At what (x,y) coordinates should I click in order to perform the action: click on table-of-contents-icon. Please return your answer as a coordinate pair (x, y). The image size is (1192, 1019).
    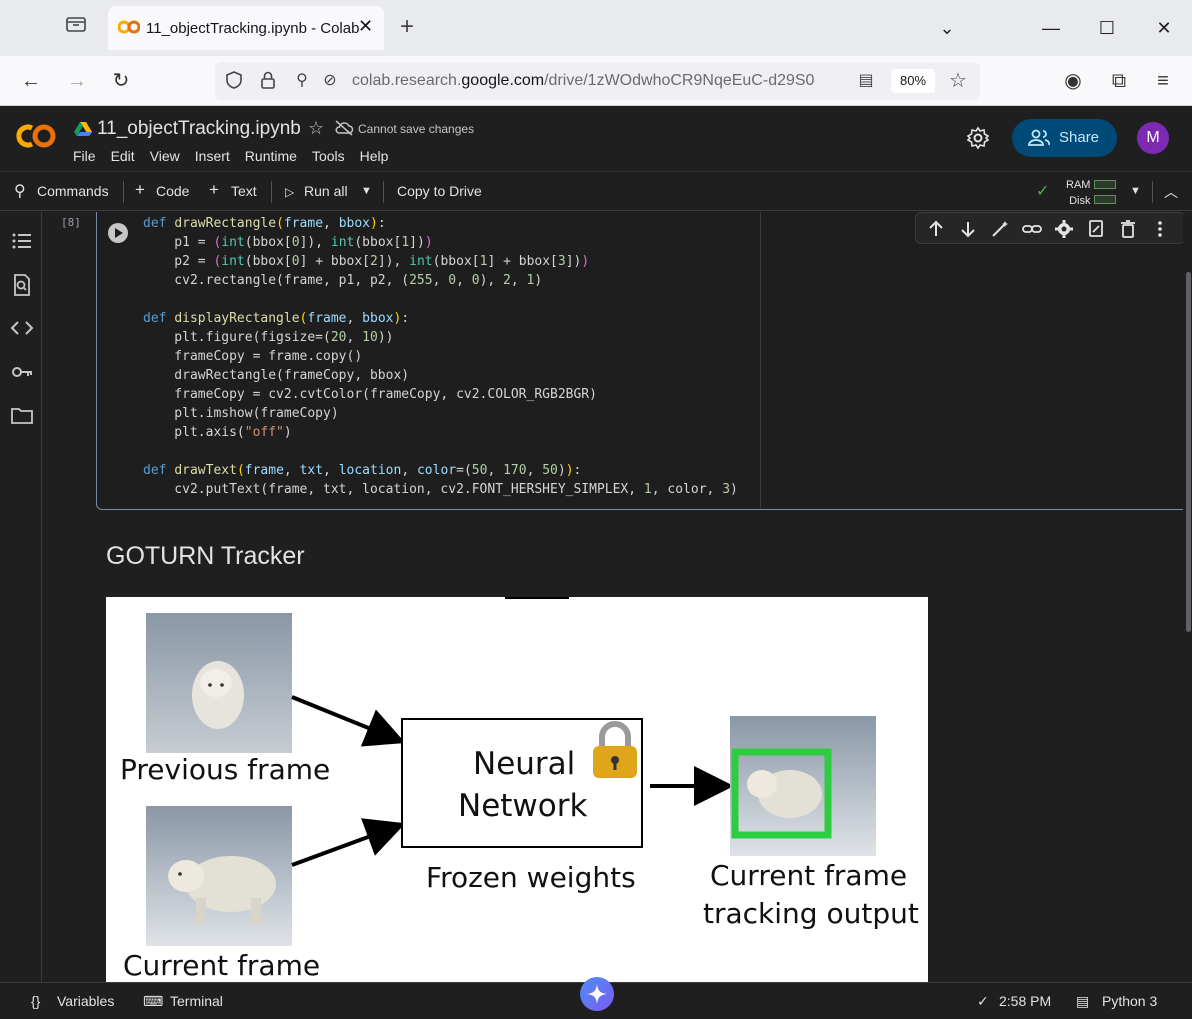
    Looking at the image, I should click on (22, 241).